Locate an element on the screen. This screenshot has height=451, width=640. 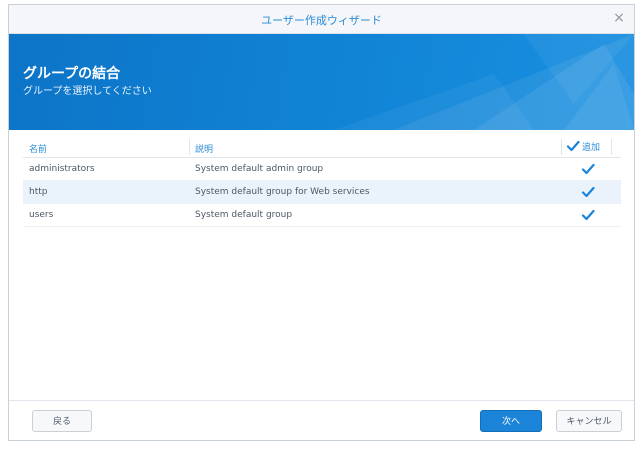
title-bar: ユーザー作成ウィザード × is located at coordinates (321, 19).